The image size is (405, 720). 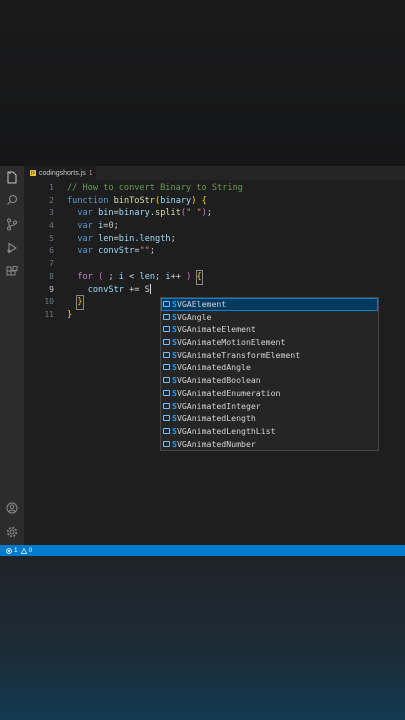 I want to click on line-number: 10, so click(x=49, y=302).